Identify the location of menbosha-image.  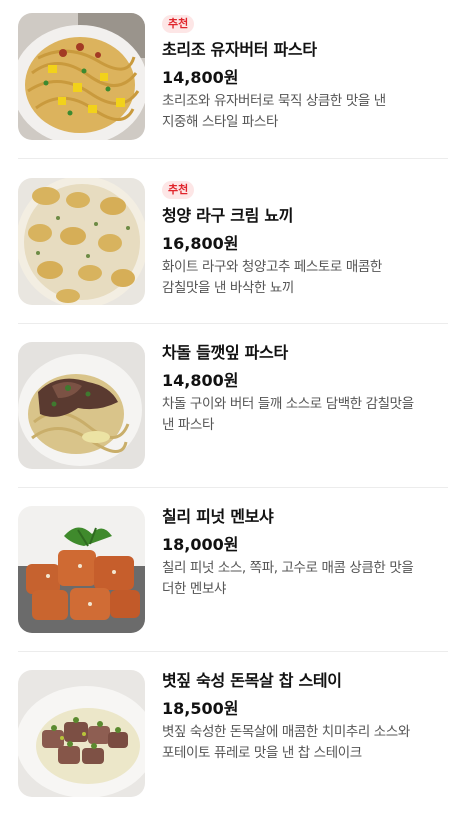
(81, 569).